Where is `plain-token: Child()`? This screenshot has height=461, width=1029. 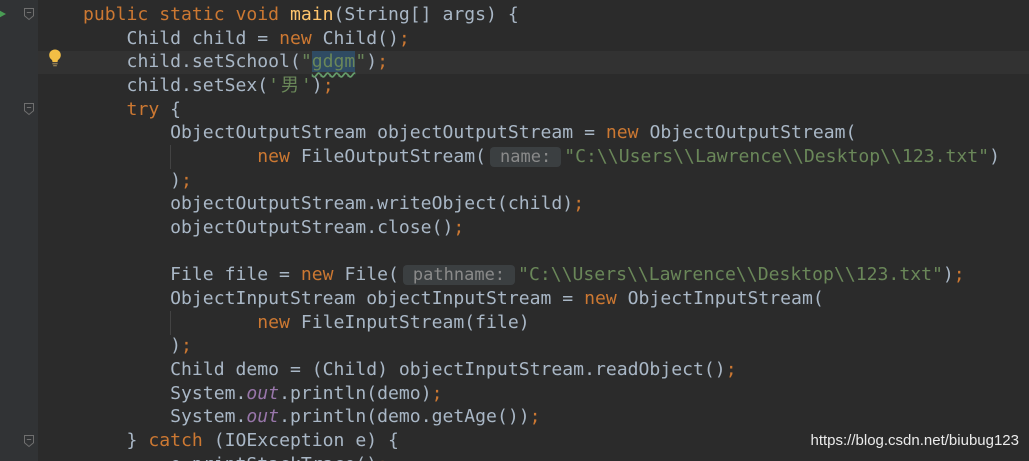
plain-token: Child() is located at coordinates (355, 38).